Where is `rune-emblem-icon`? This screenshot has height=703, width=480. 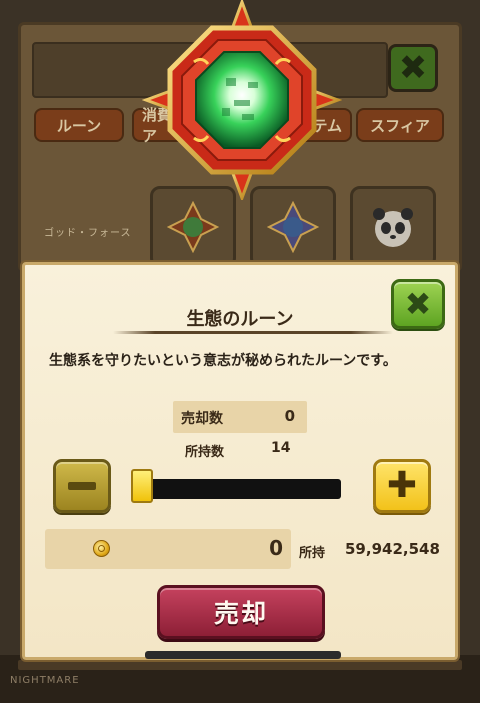 rune-emblem-icon is located at coordinates (242, 100).